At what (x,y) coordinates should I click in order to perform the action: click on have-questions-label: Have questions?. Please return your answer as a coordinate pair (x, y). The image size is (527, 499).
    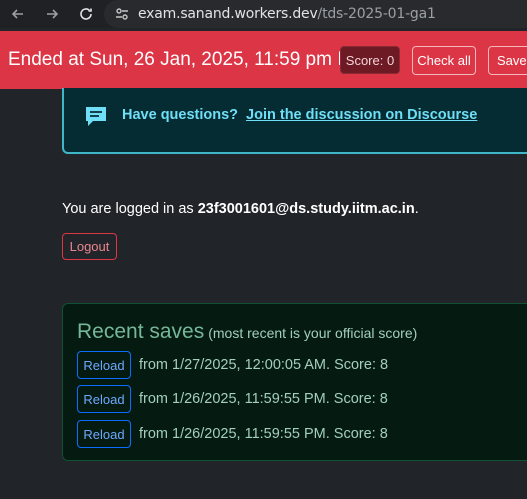
    Looking at the image, I should click on (180, 115).